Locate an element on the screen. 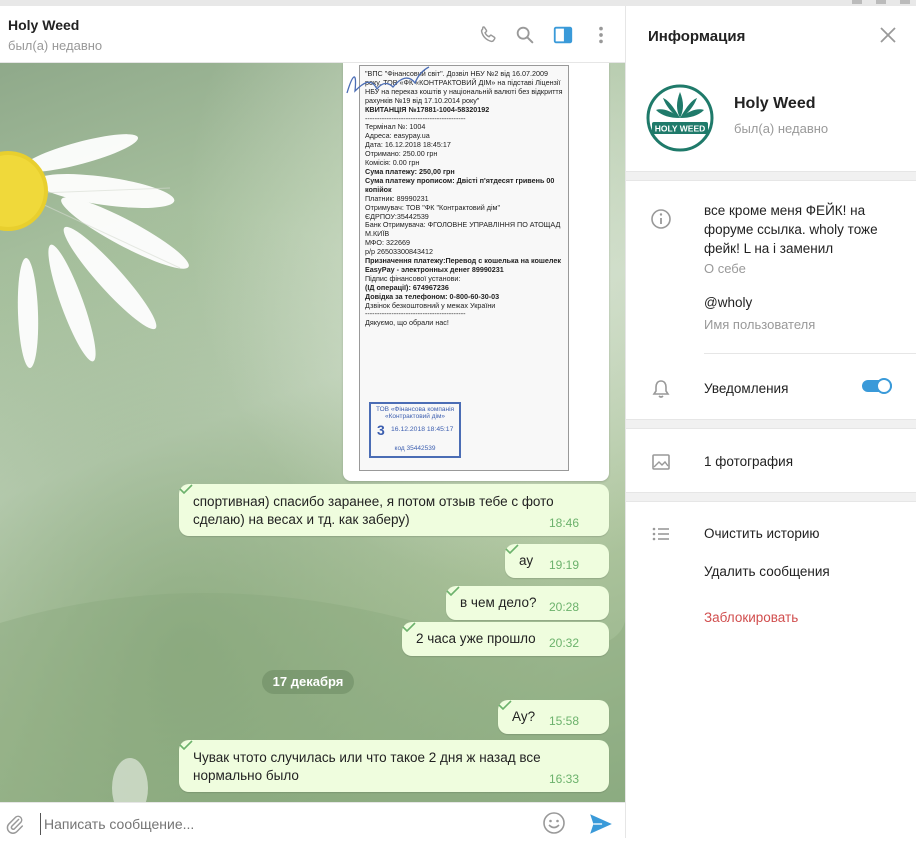  photos-count: 1 фотография is located at coordinates (748, 461).